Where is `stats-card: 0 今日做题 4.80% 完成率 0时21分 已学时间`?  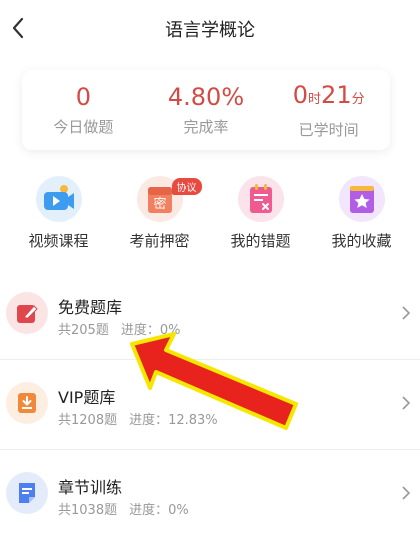
stats-card: 0 今日做题 4.80% 完成率 0时21分 已学时间 is located at coordinates (206, 110).